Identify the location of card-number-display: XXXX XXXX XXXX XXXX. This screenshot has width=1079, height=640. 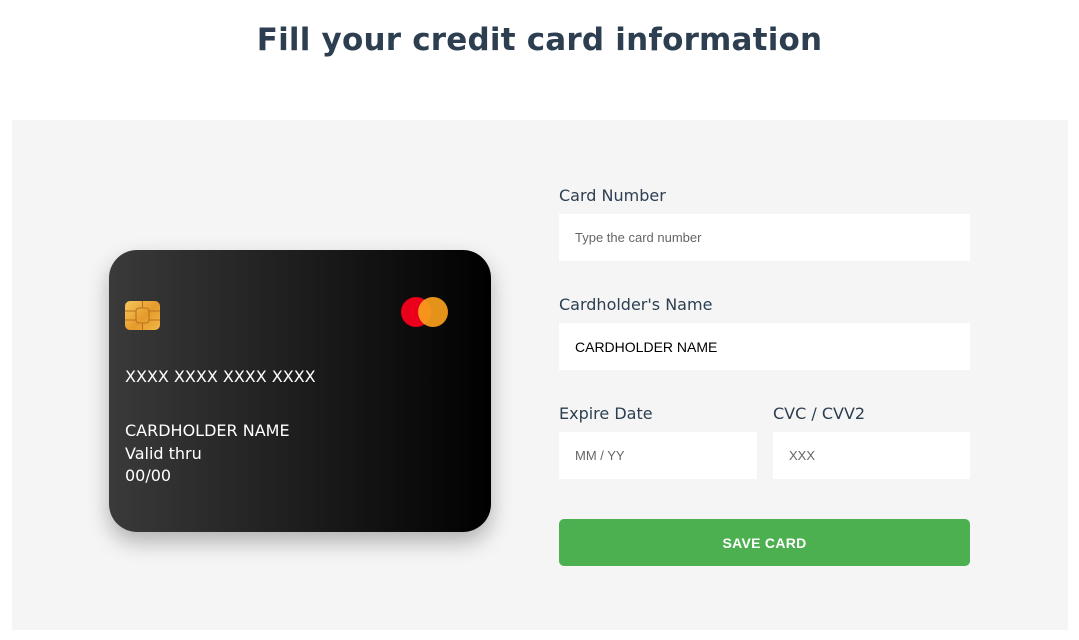
(220, 376).